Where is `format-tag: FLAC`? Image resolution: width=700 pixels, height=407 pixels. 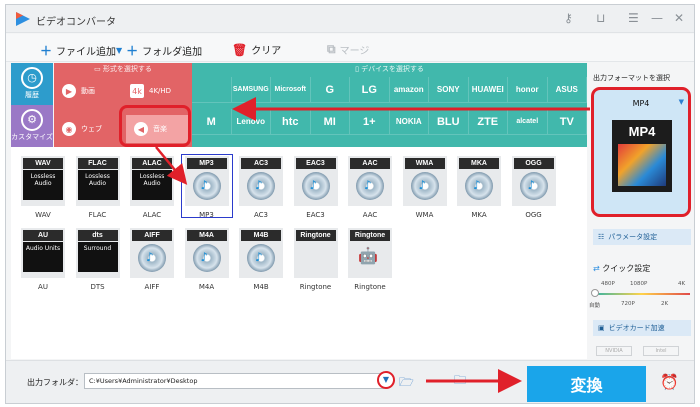 format-tag: FLAC is located at coordinates (97, 163).